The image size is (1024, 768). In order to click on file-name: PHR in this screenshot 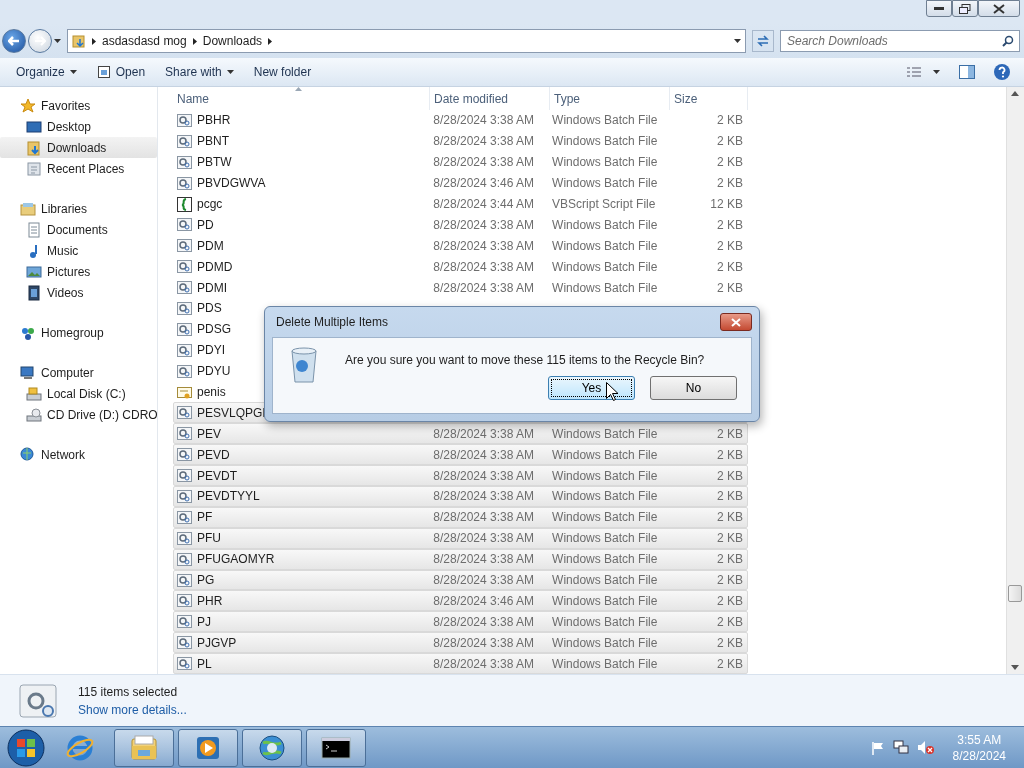, I will do `click(210, 600)`.